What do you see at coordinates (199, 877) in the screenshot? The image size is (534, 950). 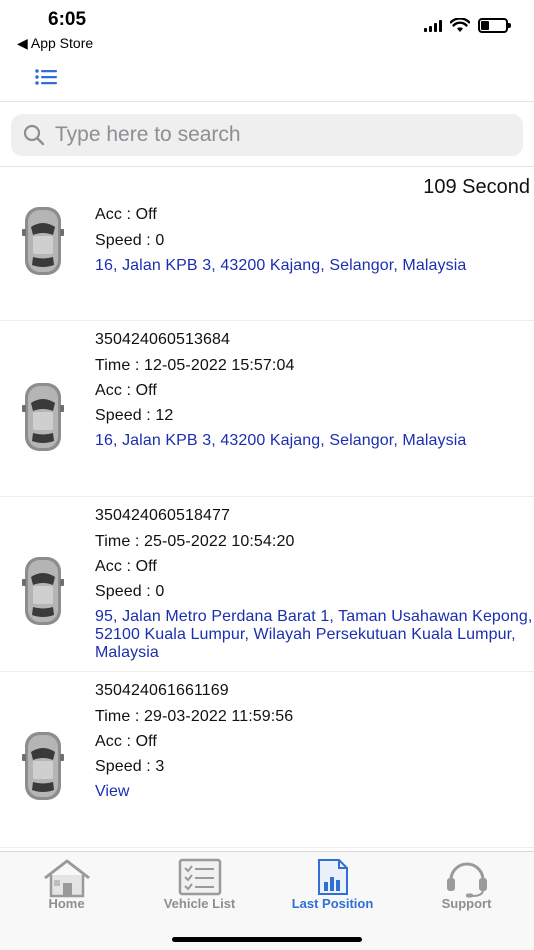 I see `checklist-icon` at bounding box center [199, 877].